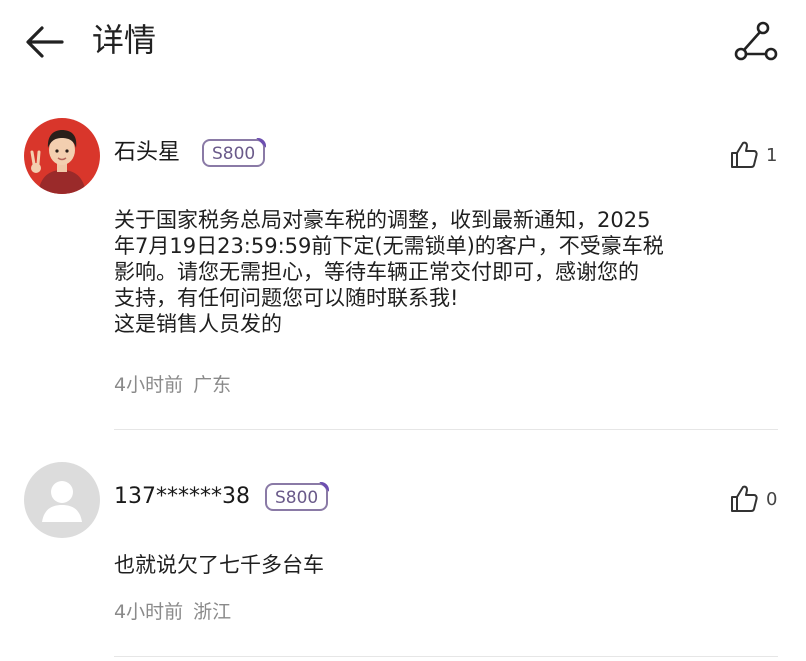 The height and width of the screenshot is (661, 806). Describe the element at coordinates (403, 42) in the screenshot. I see `top-bar: 详情` at that location.